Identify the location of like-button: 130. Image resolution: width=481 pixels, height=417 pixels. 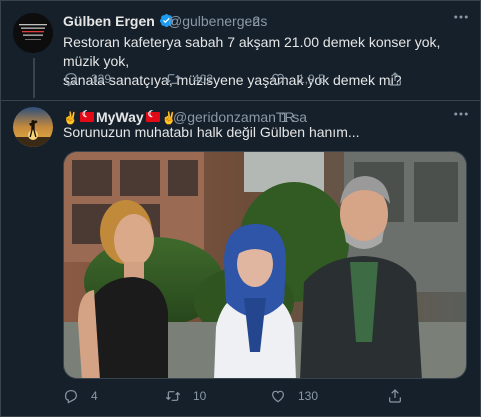
(294, 396).